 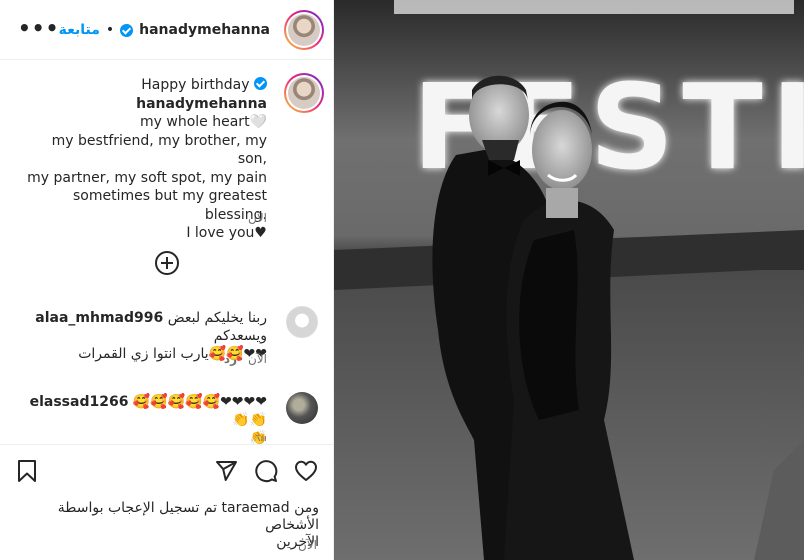 I want to click on caption-timestamp: الآن, so click(x=257, y=218).